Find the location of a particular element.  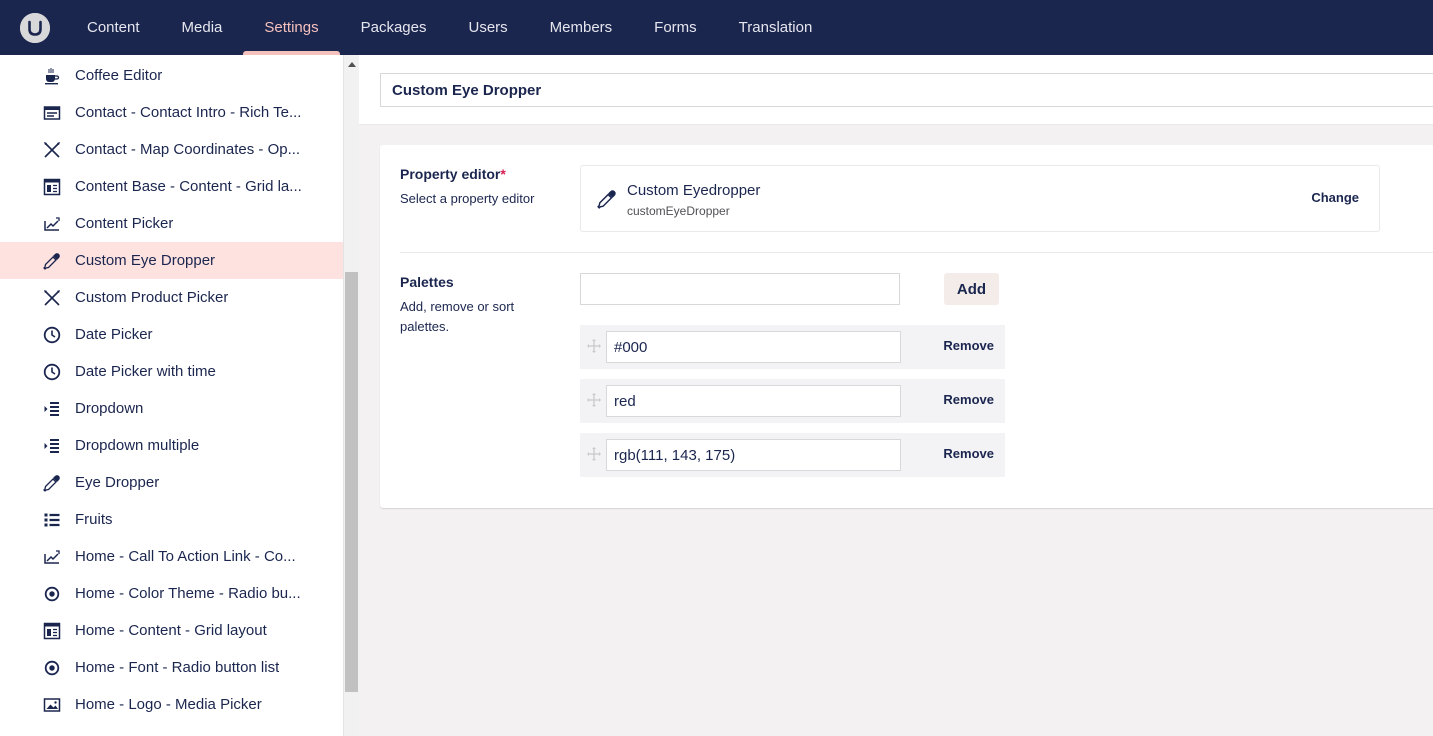

scroll-up-arrow-icon is located at coordinates (352, 64).